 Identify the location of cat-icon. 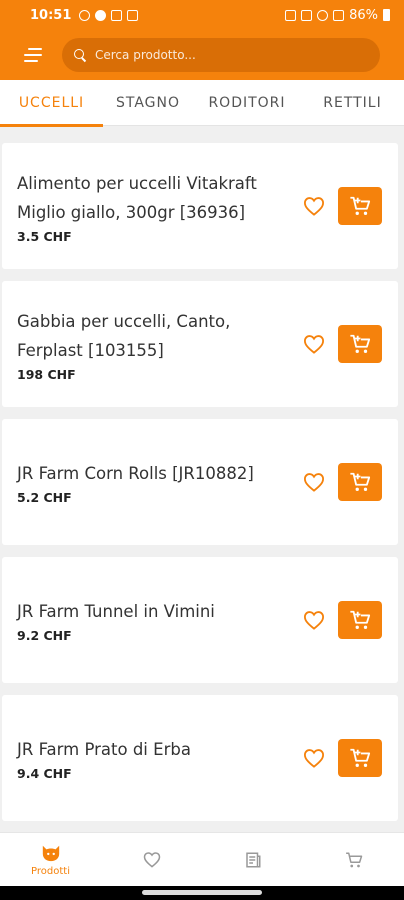
(50, 853).